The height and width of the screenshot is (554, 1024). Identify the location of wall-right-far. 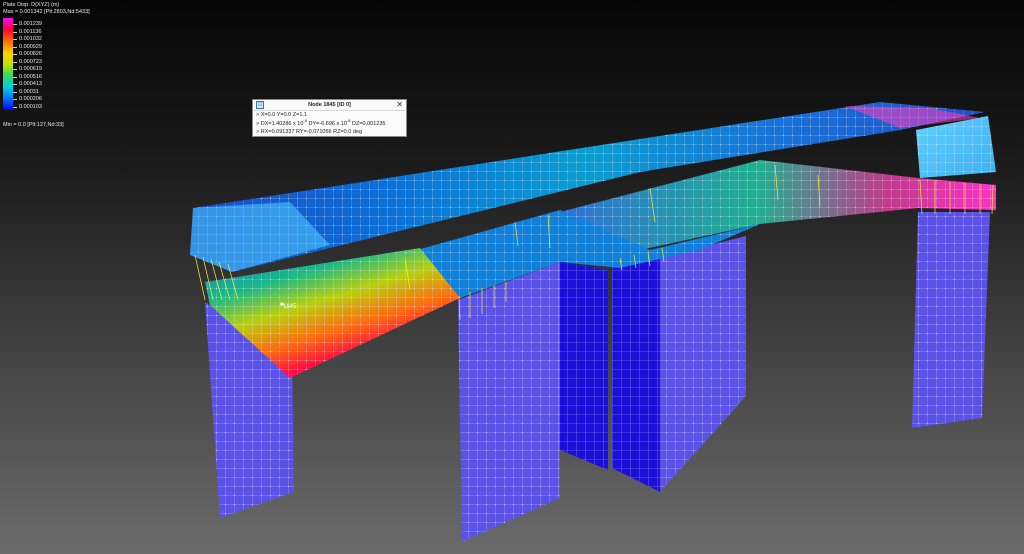
(951, 320).